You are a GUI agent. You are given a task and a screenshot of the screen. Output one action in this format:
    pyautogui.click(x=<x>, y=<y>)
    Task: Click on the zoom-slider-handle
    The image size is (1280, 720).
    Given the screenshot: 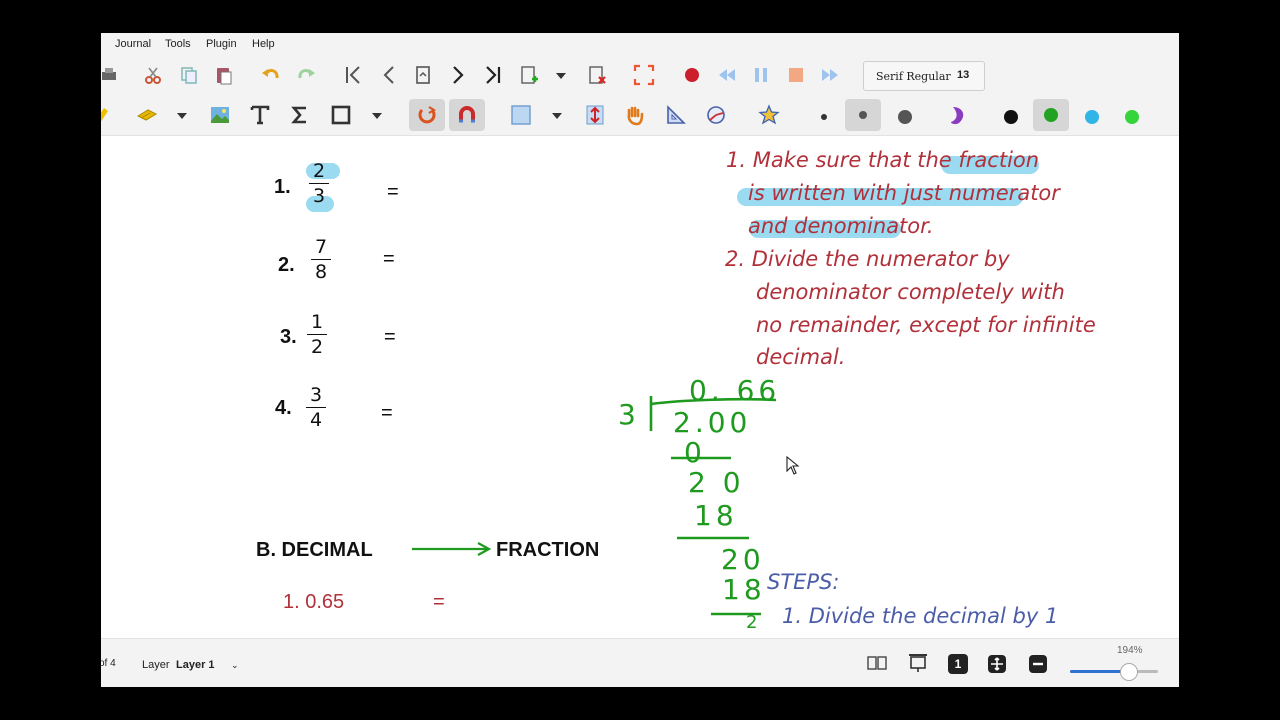 What is the action you would take?
    pyautogui.click(x=1129, y=672)
    